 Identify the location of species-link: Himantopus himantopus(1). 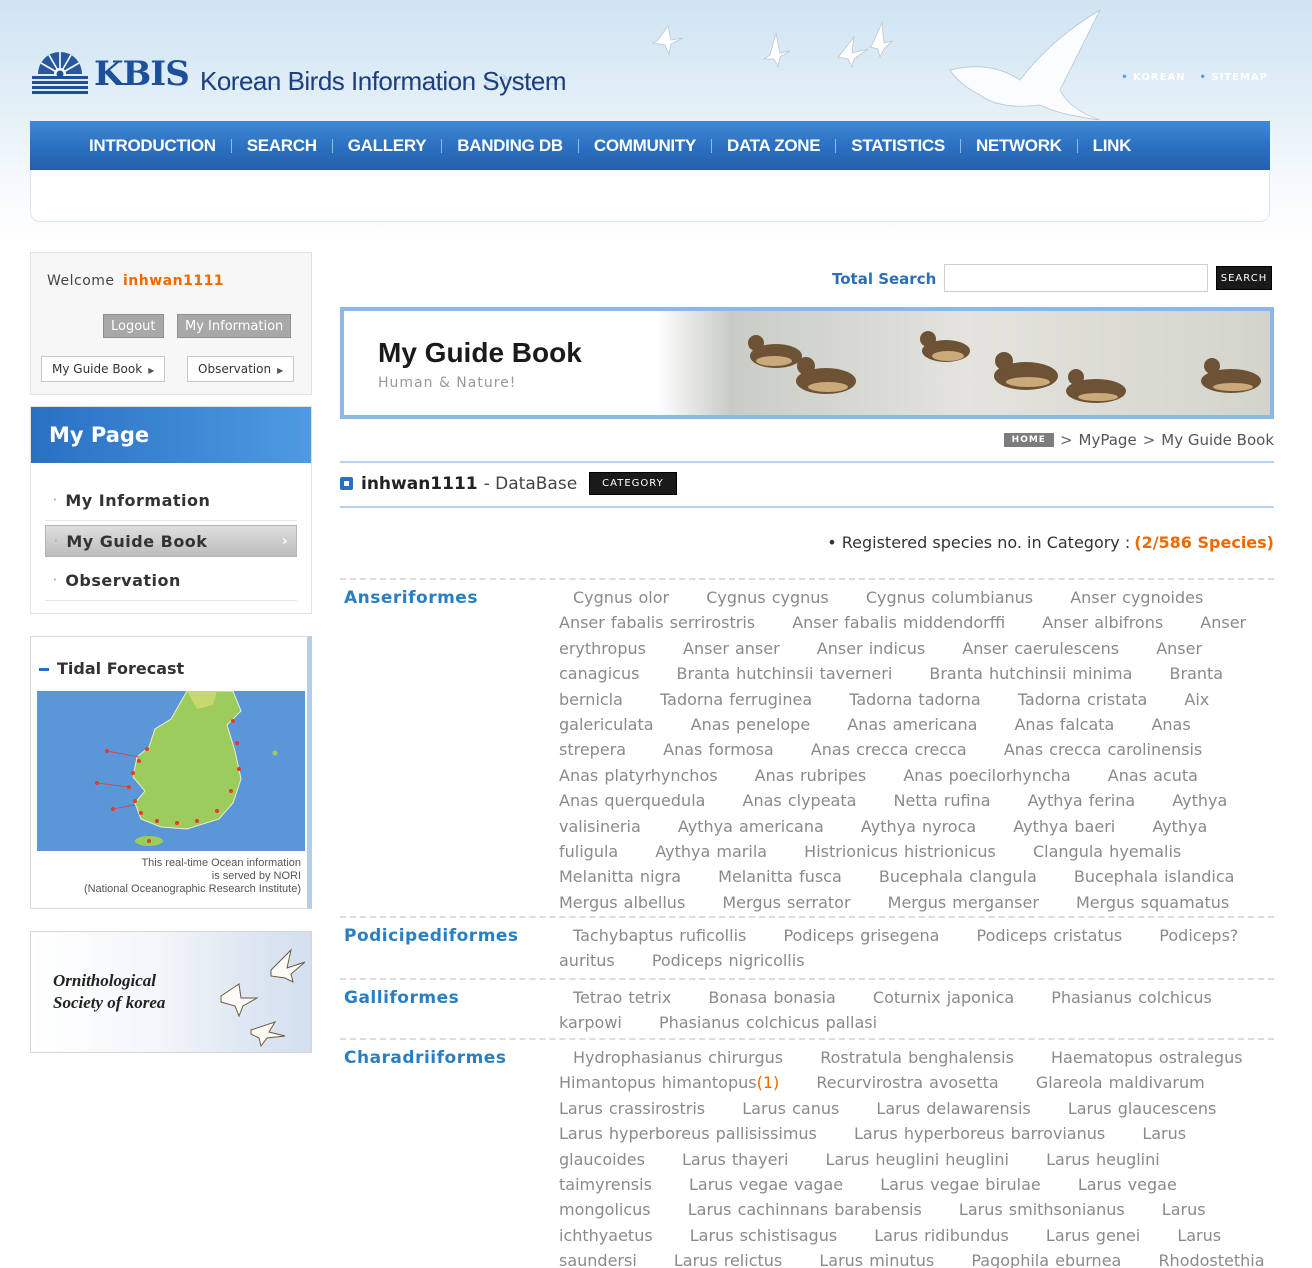
(669, 1082).